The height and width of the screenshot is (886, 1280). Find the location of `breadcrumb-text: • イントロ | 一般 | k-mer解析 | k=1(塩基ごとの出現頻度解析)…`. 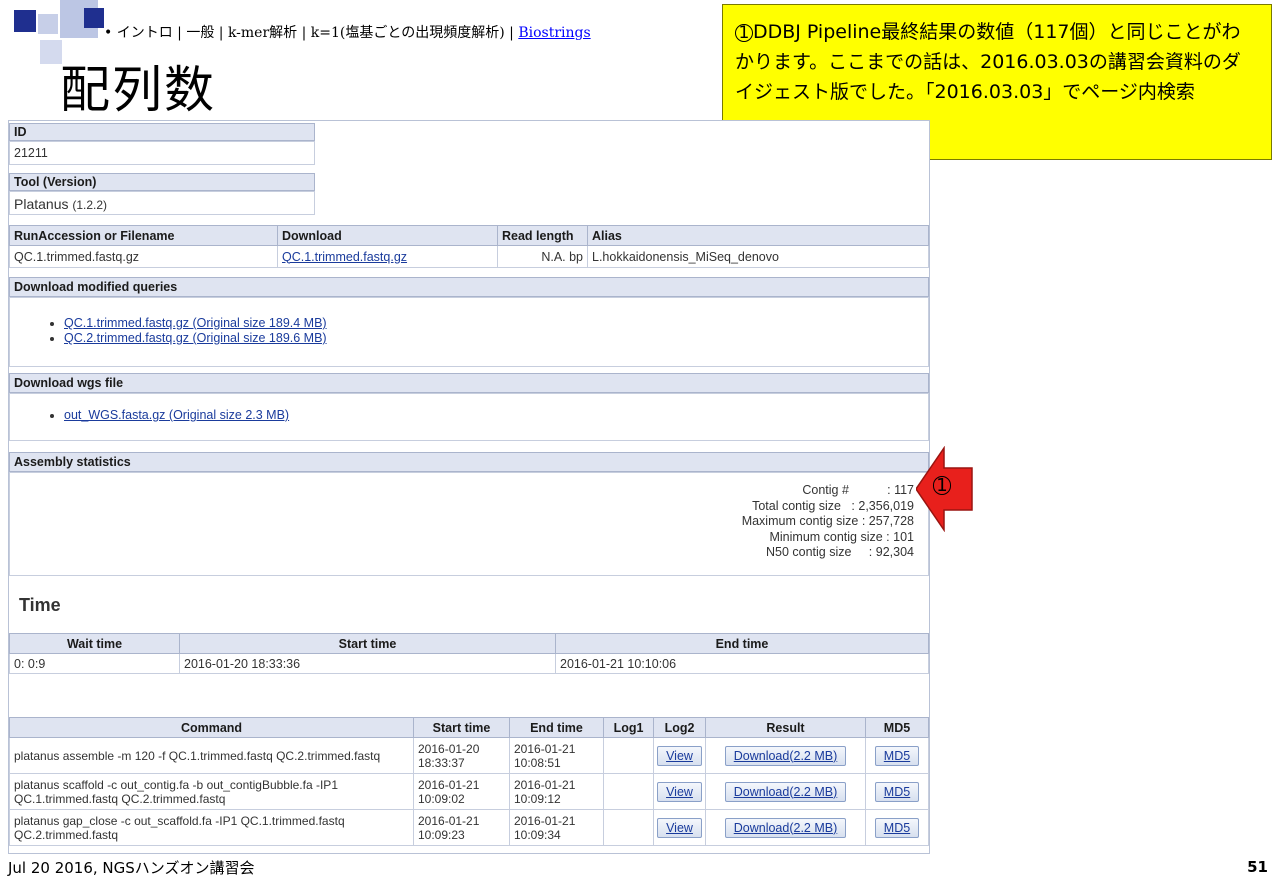

breadcrumb-text: • イントロ | 一般 | k-mer解析 | k=1(塩基ごとの出現頻度解析)… is located at coordinates (311, 33).